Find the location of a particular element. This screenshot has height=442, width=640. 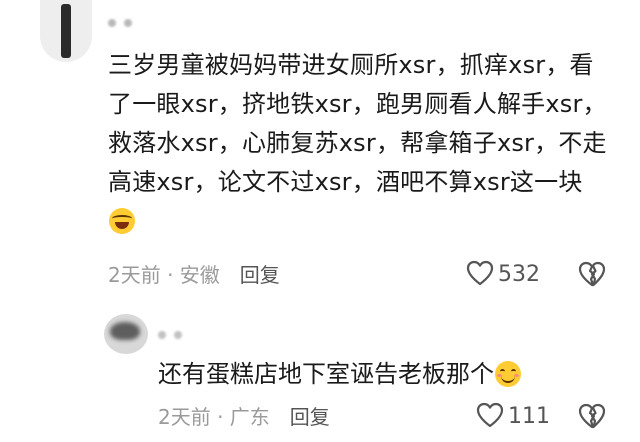

like-count: 532 is located at coordinates (519, 274).